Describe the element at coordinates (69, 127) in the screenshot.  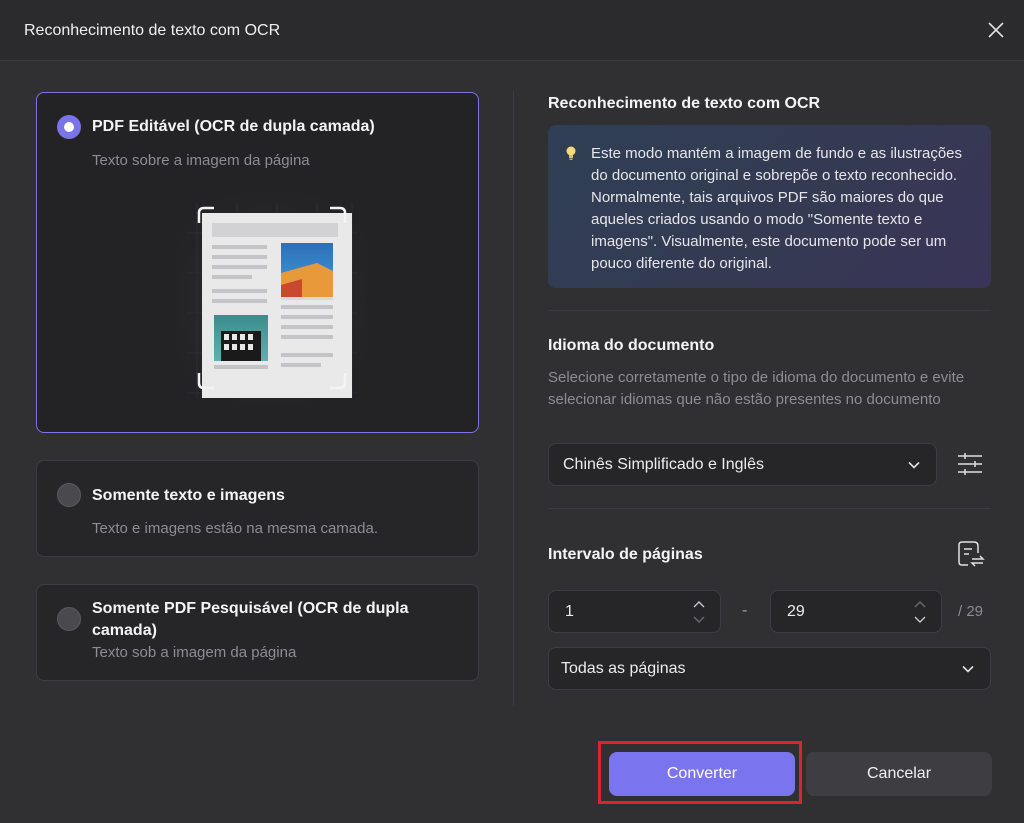
I see `radio-editable-pdf` at that location.